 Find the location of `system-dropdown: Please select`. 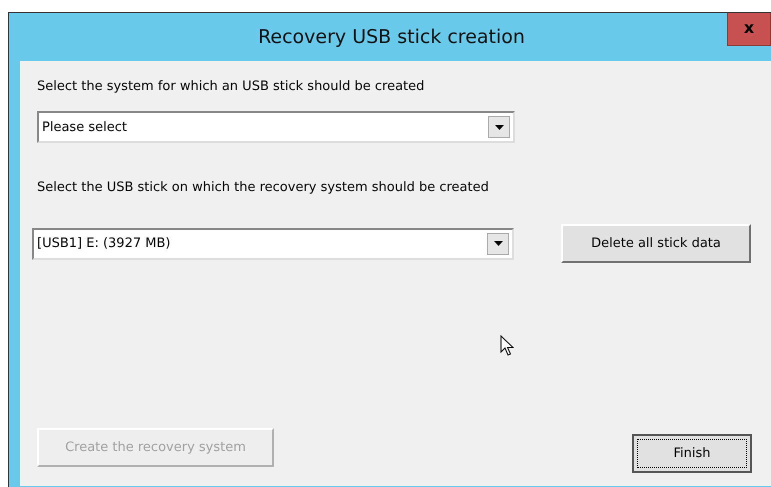

system-dropdown: Please select is located at coordinates (276, 127).